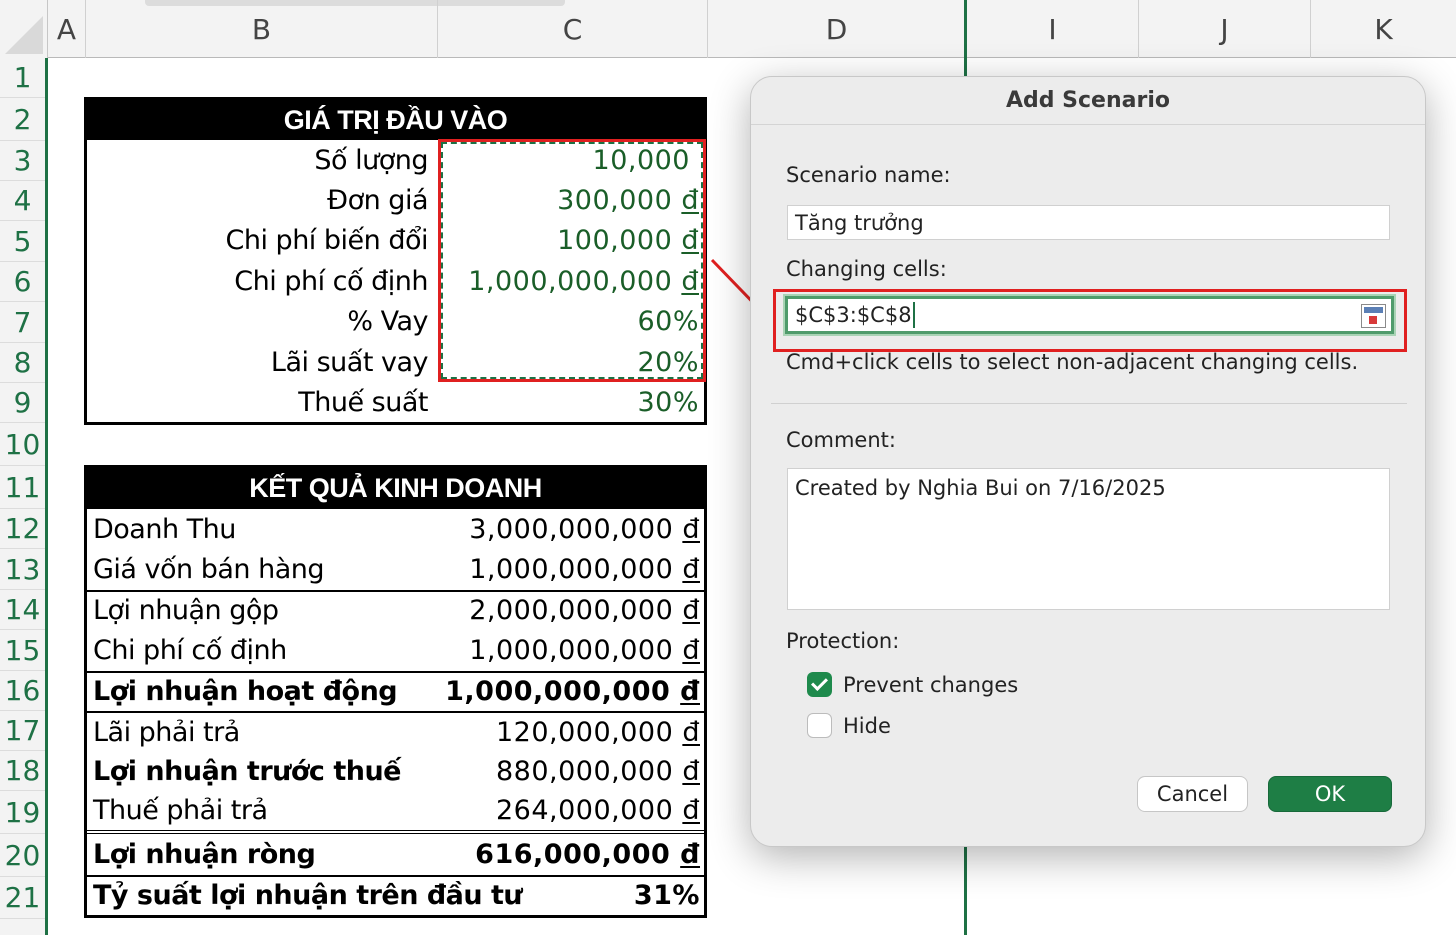  Describe the element at coordinates (395, 650) in the screenshot. I see `table-row: Chi phí cố định 1,000,000,000 đ` at that location.